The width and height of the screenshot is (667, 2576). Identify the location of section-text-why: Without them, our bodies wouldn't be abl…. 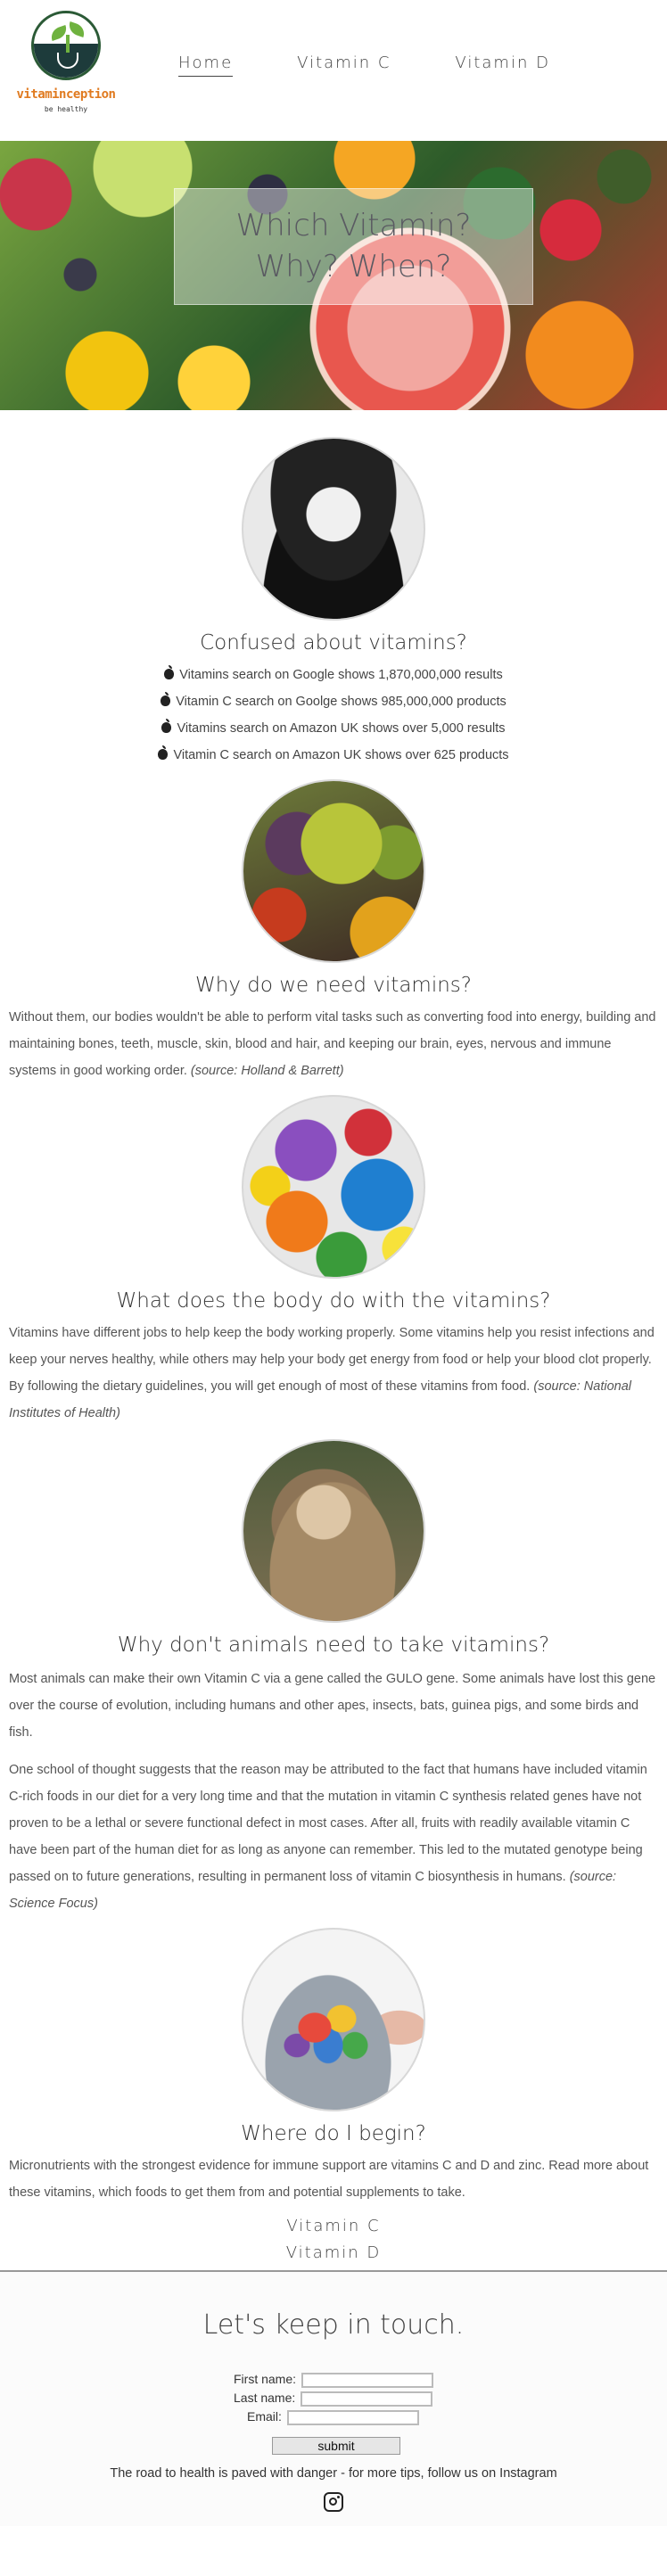
(332, 1044).